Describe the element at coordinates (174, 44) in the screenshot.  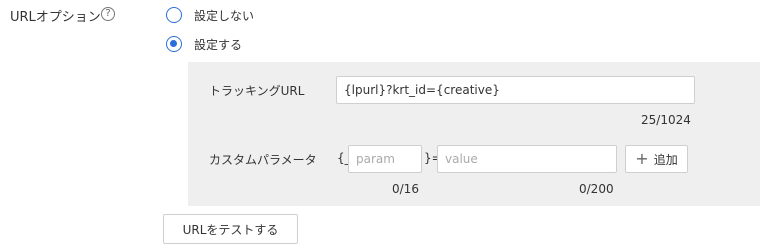
I see `radio-checked-icon` at that location.